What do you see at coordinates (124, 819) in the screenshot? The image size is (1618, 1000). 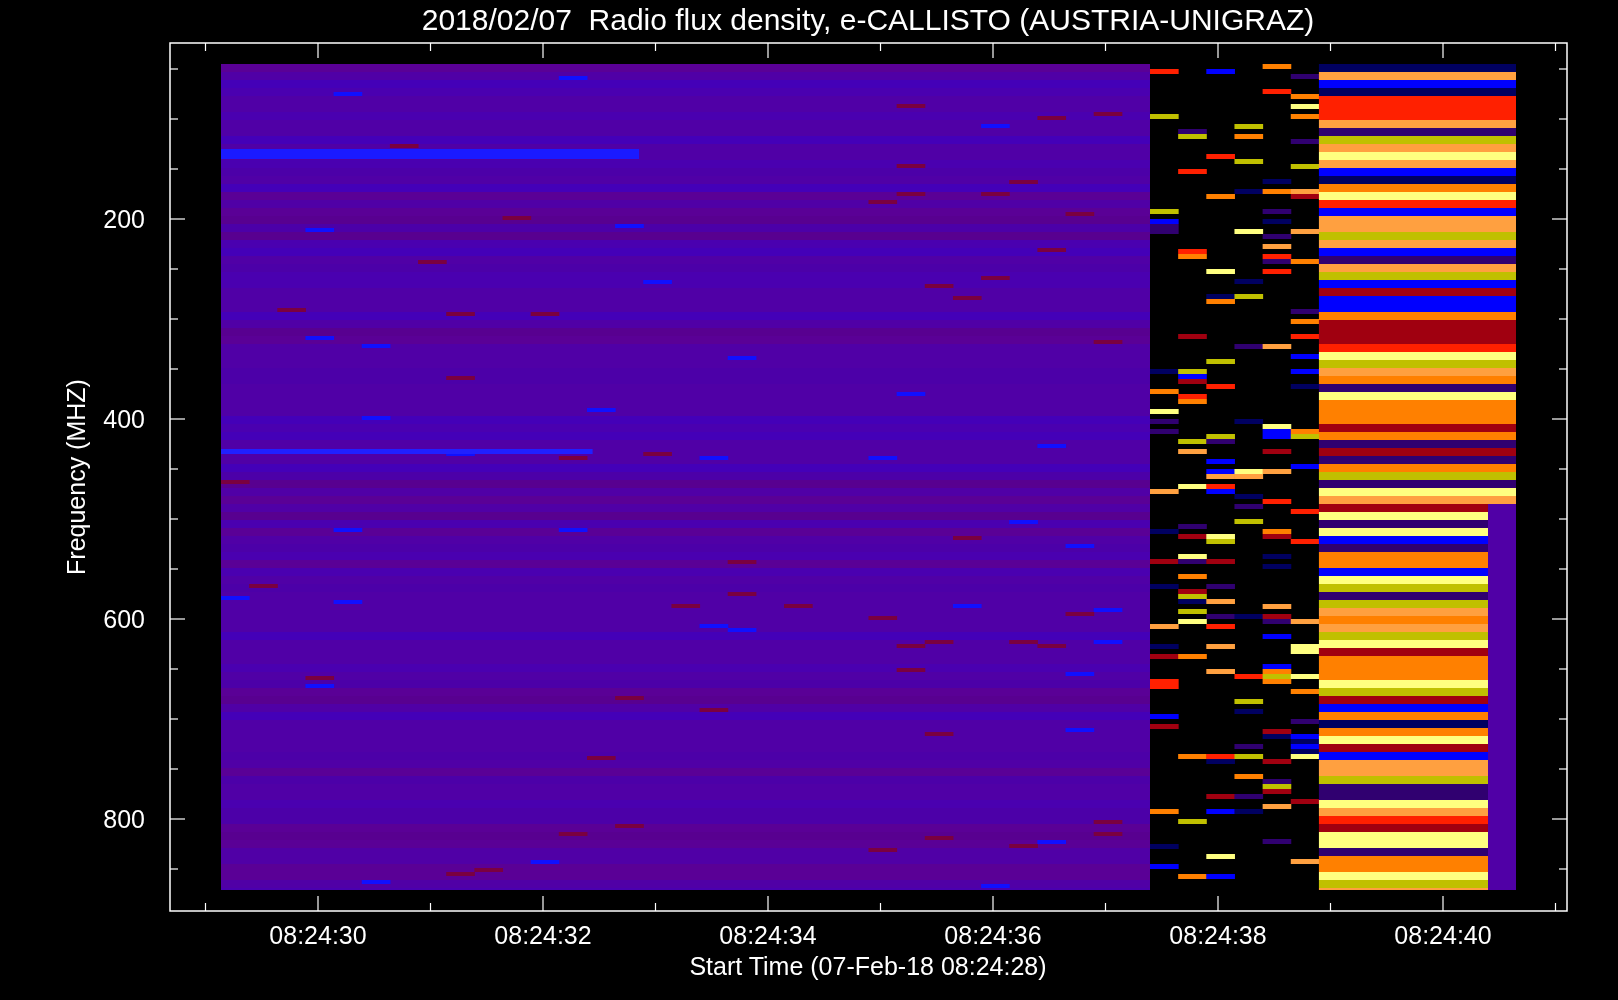 I see `y-tick-label: 800` at bounding box center [124, 819].